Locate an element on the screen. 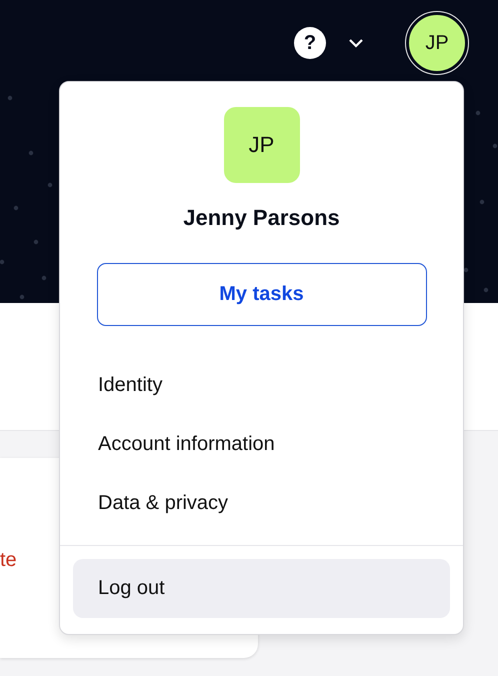 The width and height of the screenshot is (498, 676). menu-item: Account information is located at coordinates (261, 444).